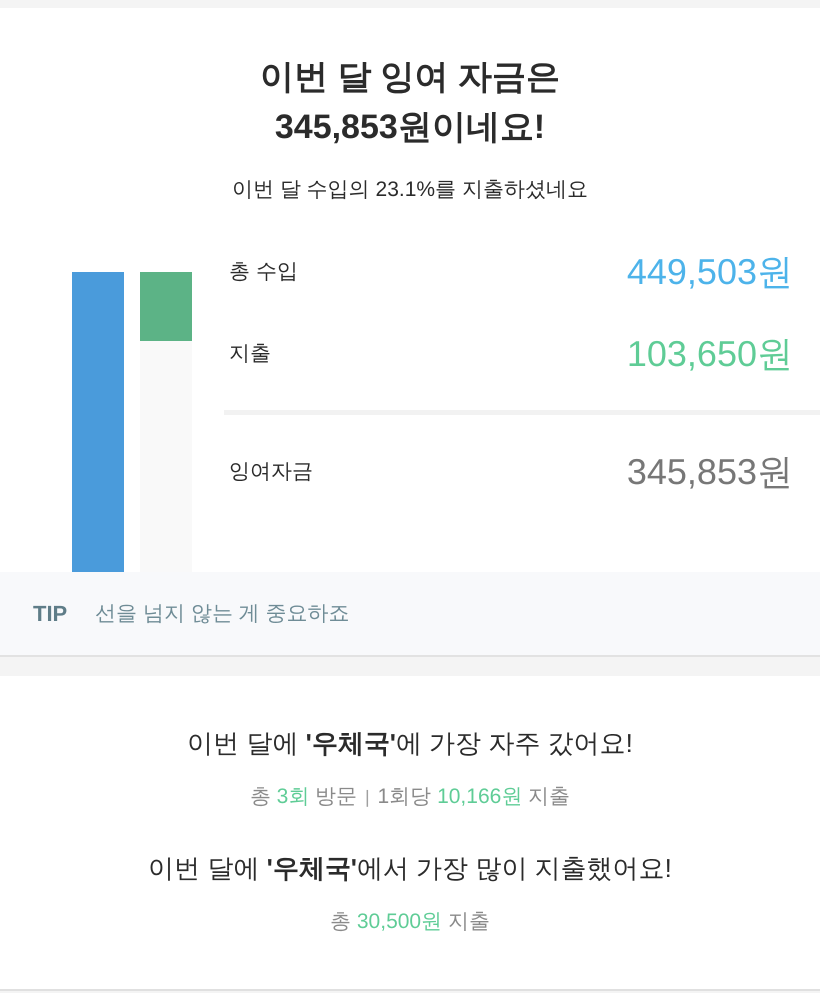 The height and width of the screenshot is (993, 820). I want to click on row-label: 총 수입, so click(263, 272).